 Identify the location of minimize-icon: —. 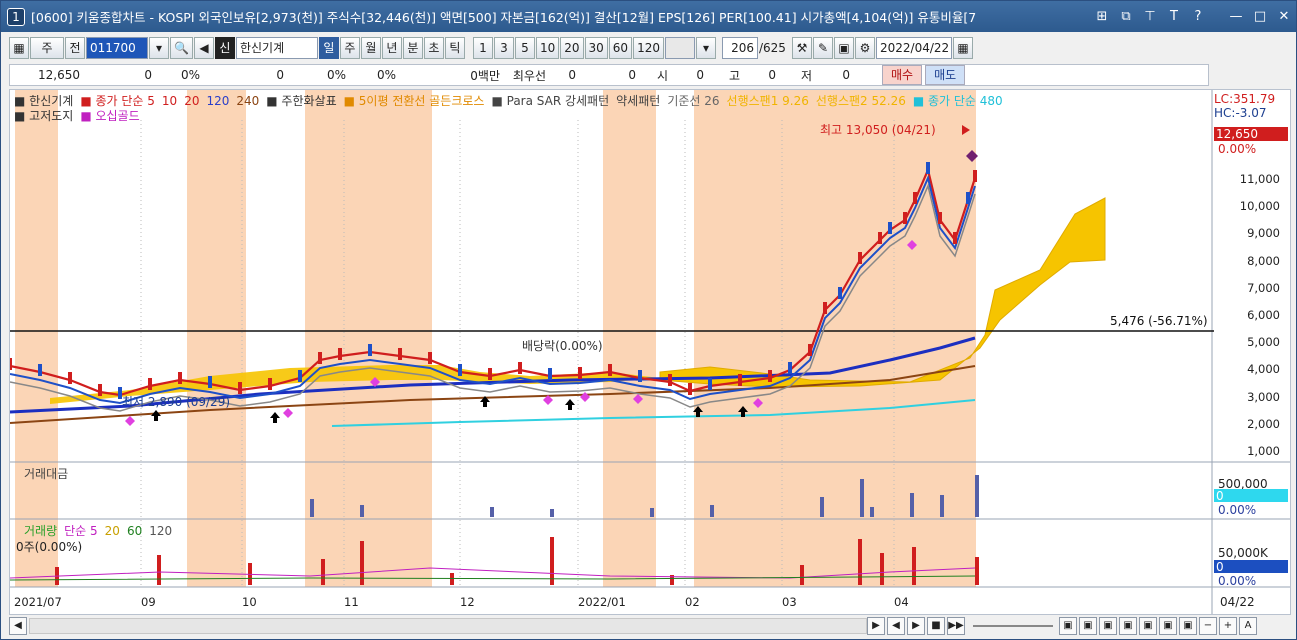
(1236, 16).